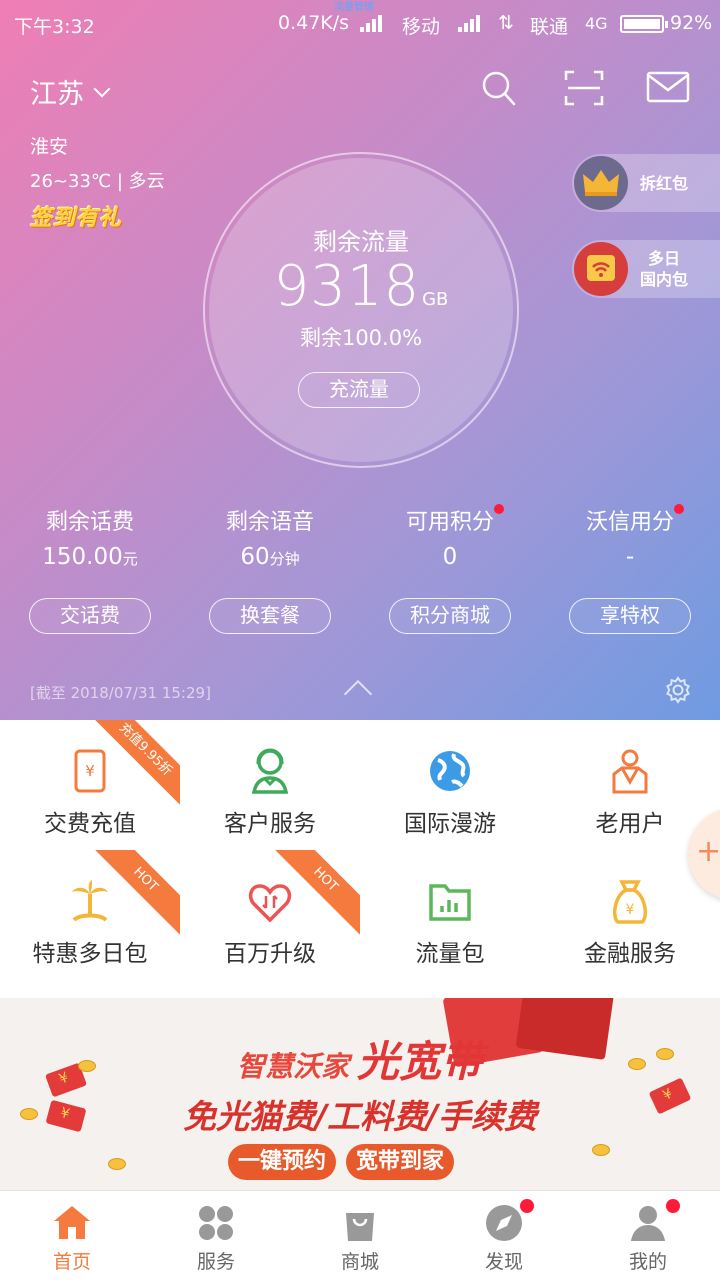  I want to click on grid-item-customer-service: 客户服务, so click(270, 785).